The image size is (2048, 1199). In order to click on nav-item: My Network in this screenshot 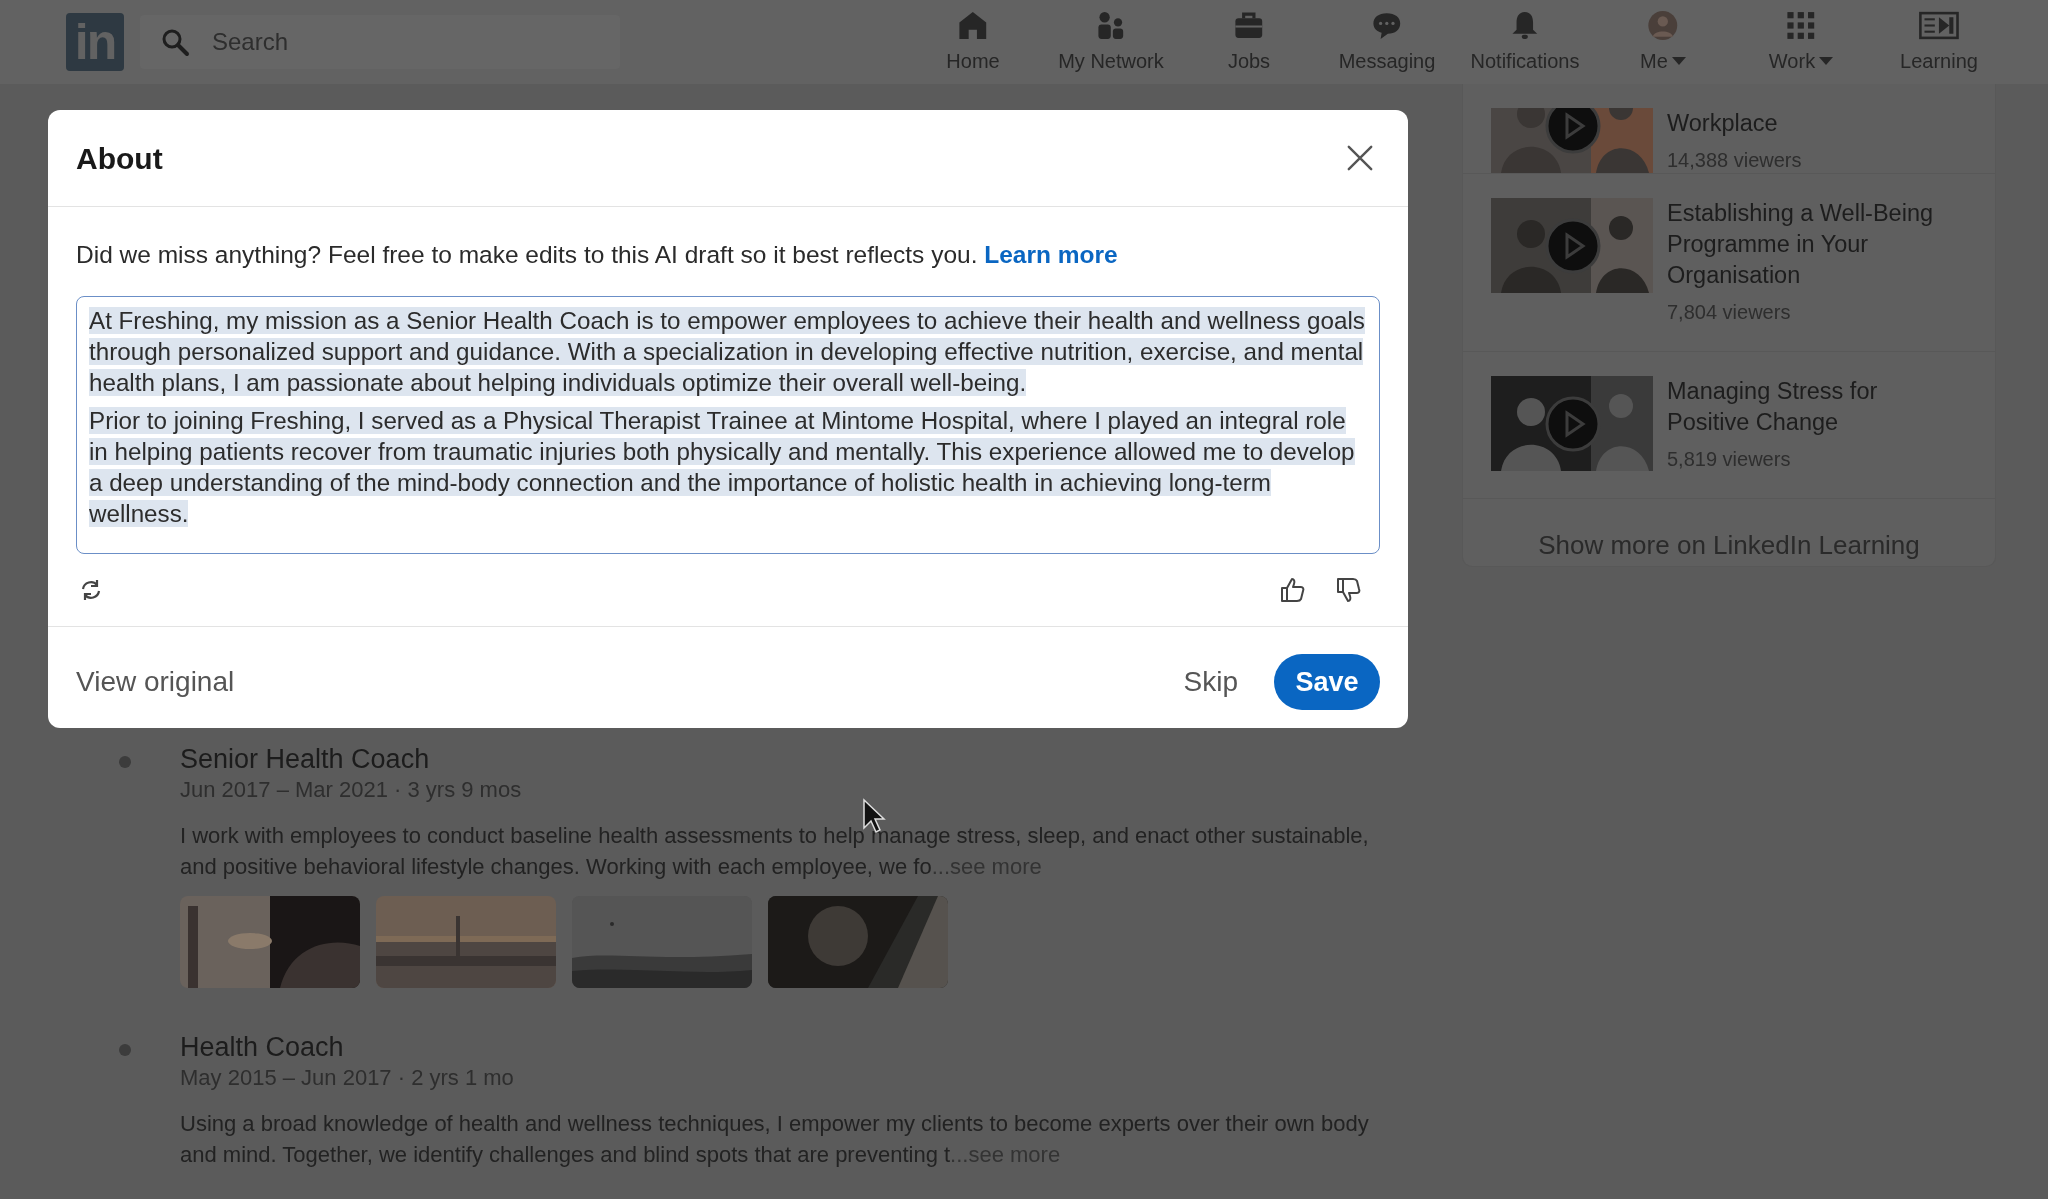, I will do `click(1111, 42)`.